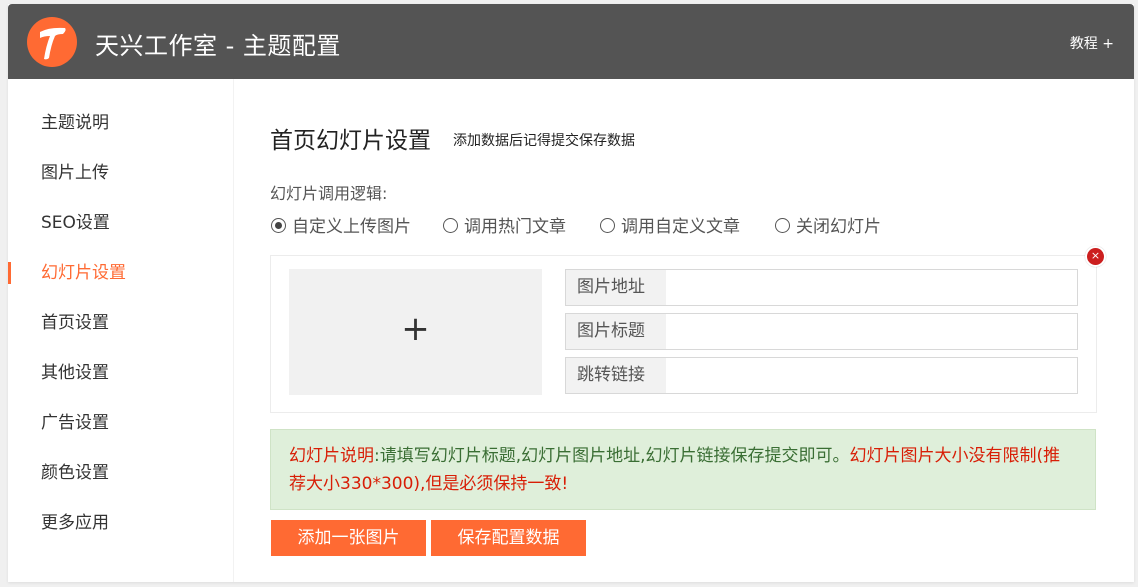 This screenshot has height=587, width=1138. What do you see at coordinates (121, 273) in the screenshot?
I see `sidebar-item-slideshow: 幻灯片设置` at bounding box center [121, 273].